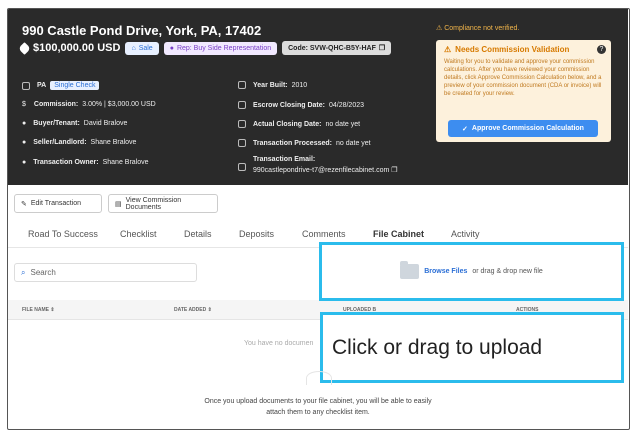 This screenshot has height=443, width=643. I want to click on sale-badge: ⌂ Sale, so click(142, 48).